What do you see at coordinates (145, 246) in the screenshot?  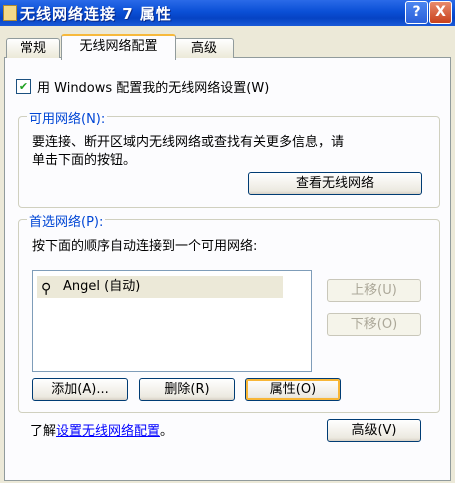 I see `preferred-networks-description: 按下面的顺序自动连接到一个可用网络:` at bounding box center [145, 246].